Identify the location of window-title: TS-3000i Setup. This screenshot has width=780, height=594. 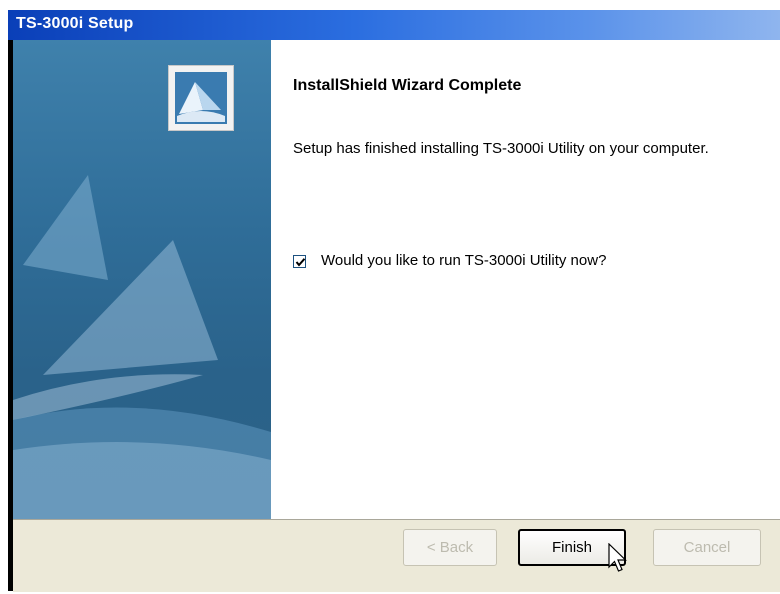
(75, 23).